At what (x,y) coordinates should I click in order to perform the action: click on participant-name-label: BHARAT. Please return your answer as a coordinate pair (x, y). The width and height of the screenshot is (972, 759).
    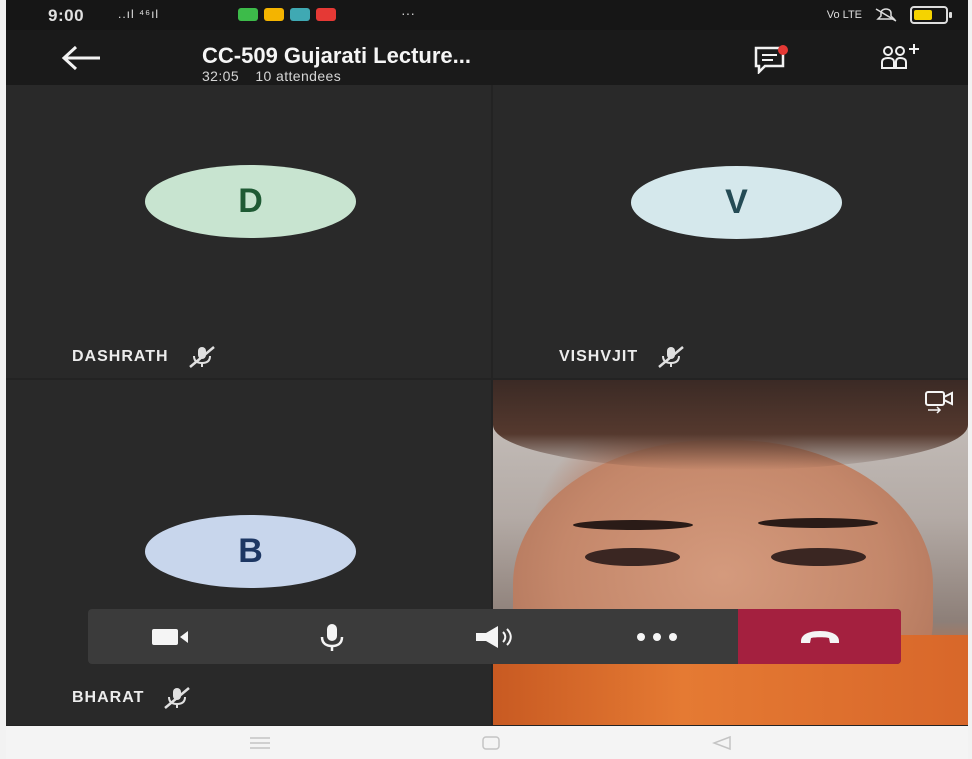
    Looking at the image, I should click on (132, 698).